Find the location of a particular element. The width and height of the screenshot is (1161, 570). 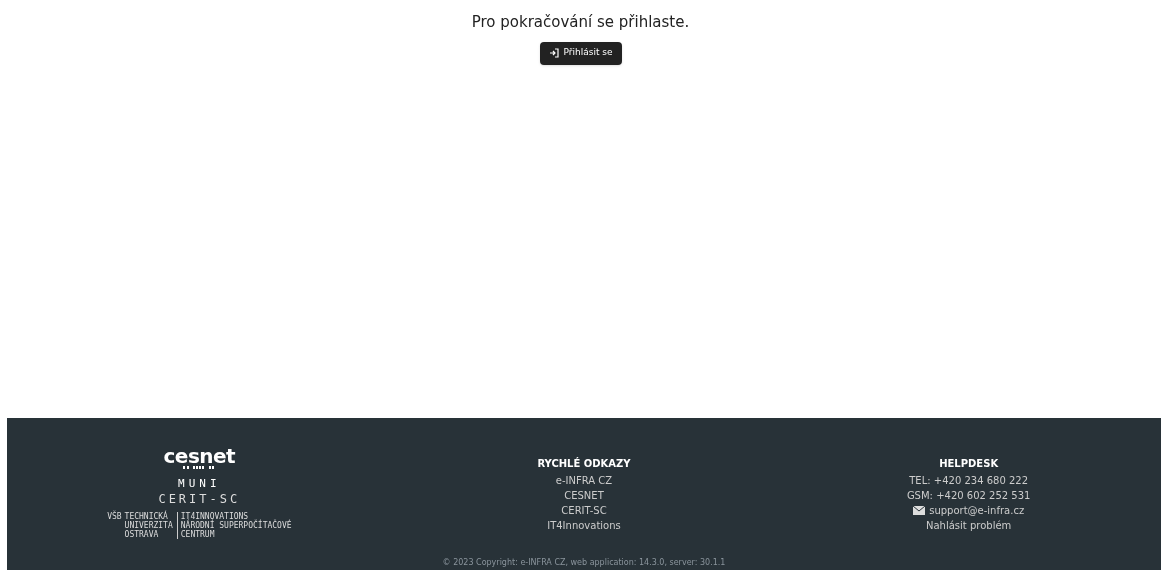

footer-link: CESNET is located at coordinates (584, 495).